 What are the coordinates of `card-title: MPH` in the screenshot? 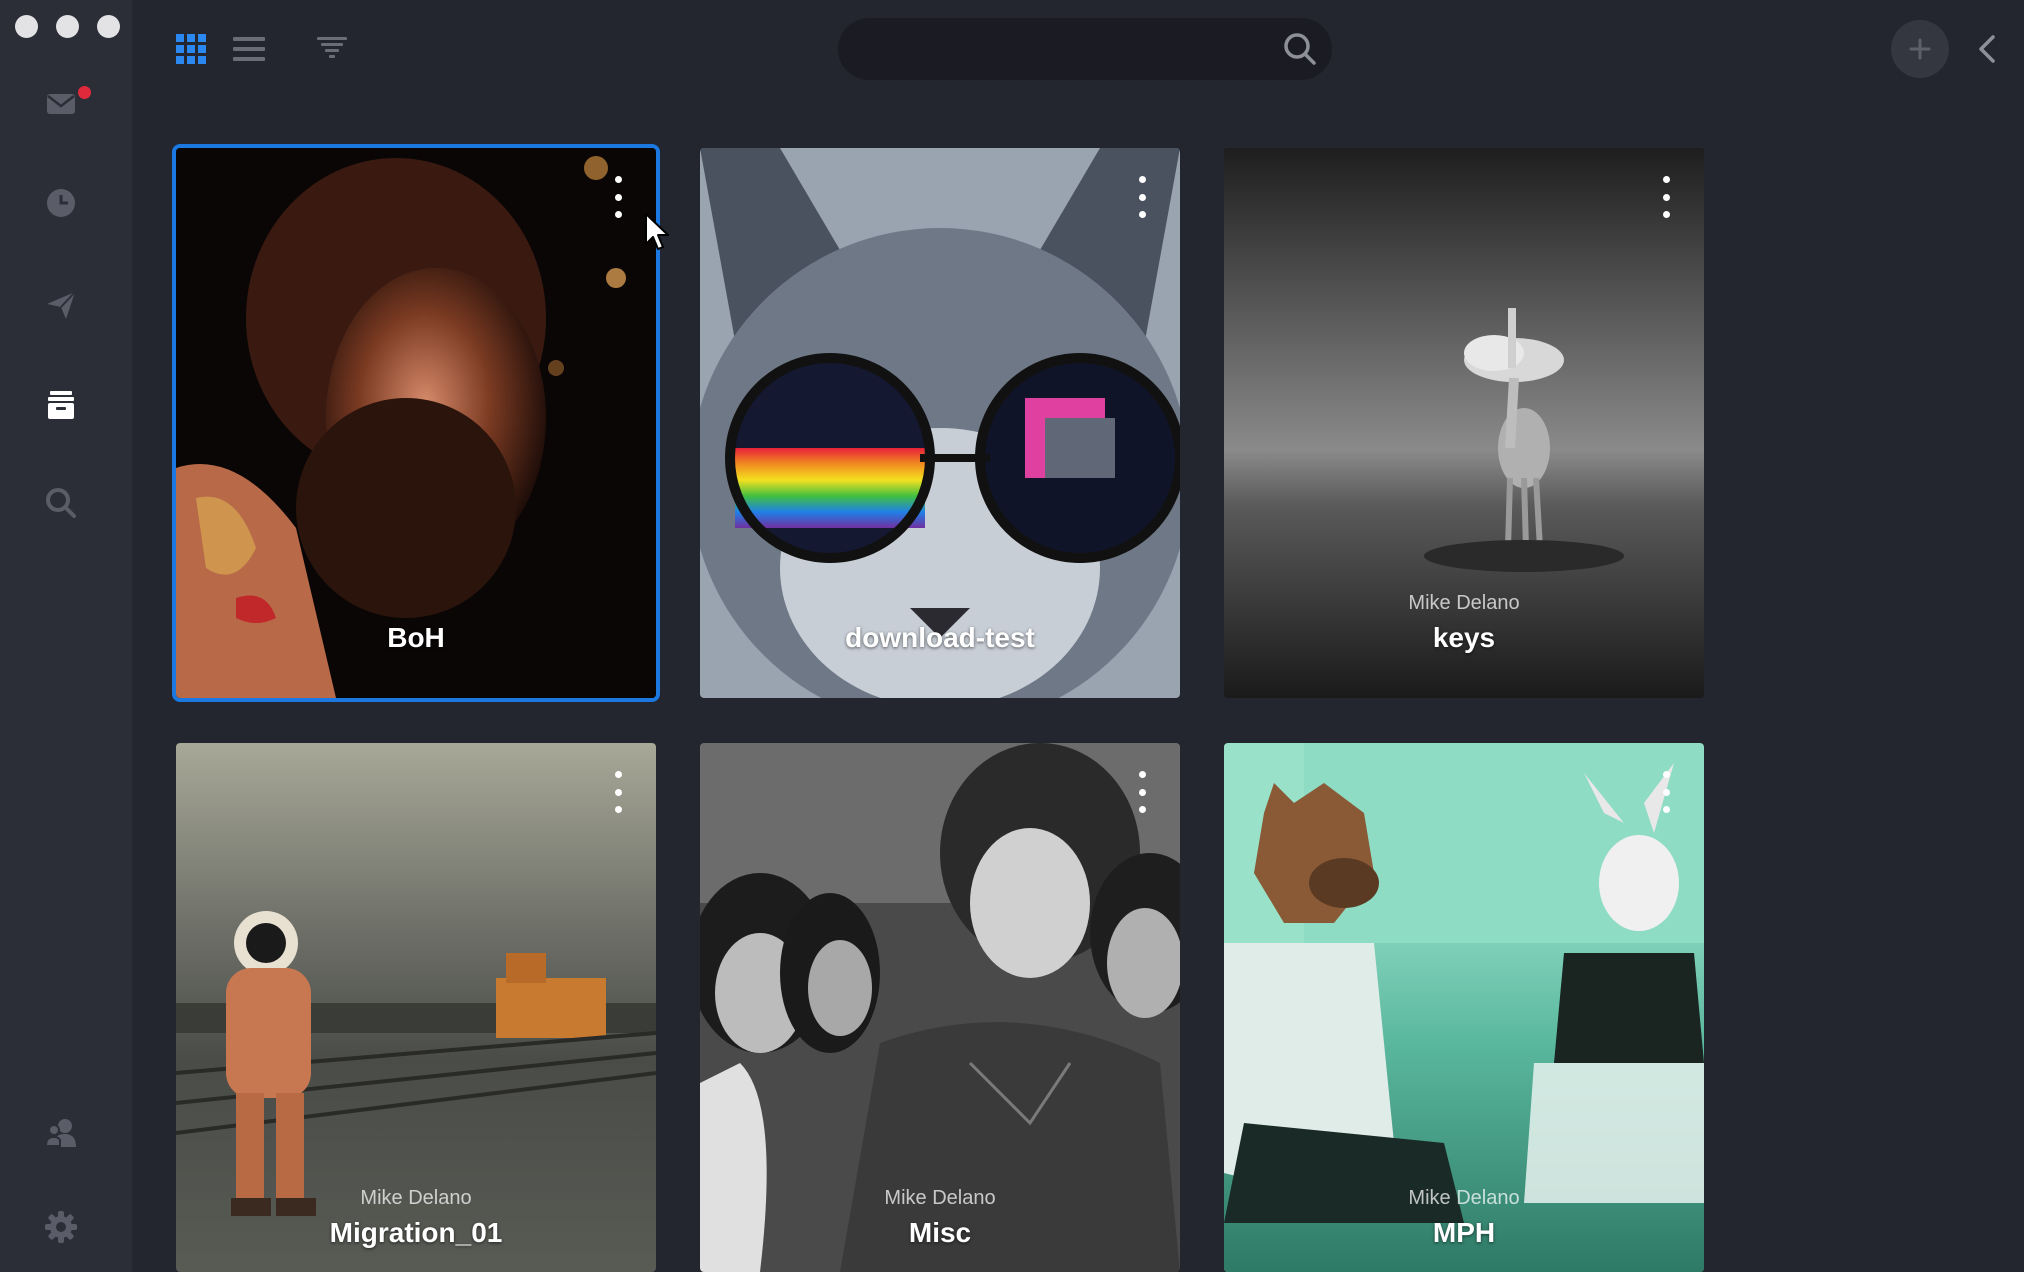 It's located at (1464, 1232).